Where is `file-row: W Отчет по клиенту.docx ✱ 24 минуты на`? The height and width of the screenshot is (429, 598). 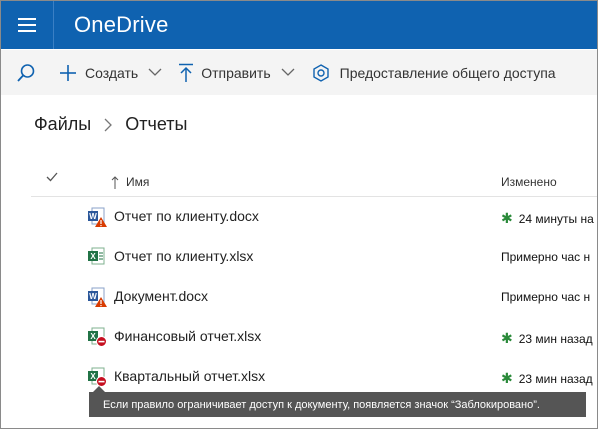
file-row: W Отчет по клиенту.docx ✱ 24 минуты на is located at coordinates (314, 217).